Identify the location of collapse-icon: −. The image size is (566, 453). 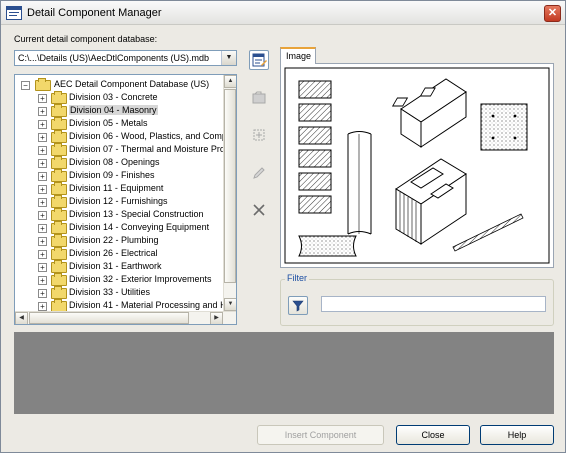
(25, 85).